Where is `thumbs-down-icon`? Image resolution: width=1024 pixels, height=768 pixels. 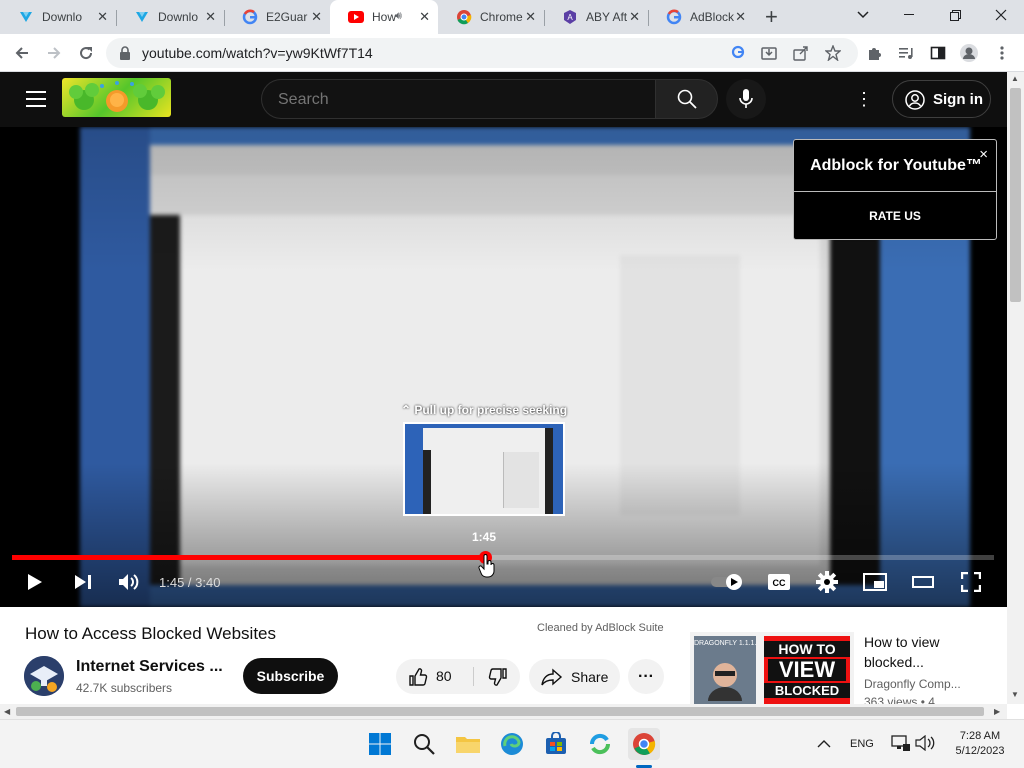 thumbs-down-icon is located at coordinates (497, 676).